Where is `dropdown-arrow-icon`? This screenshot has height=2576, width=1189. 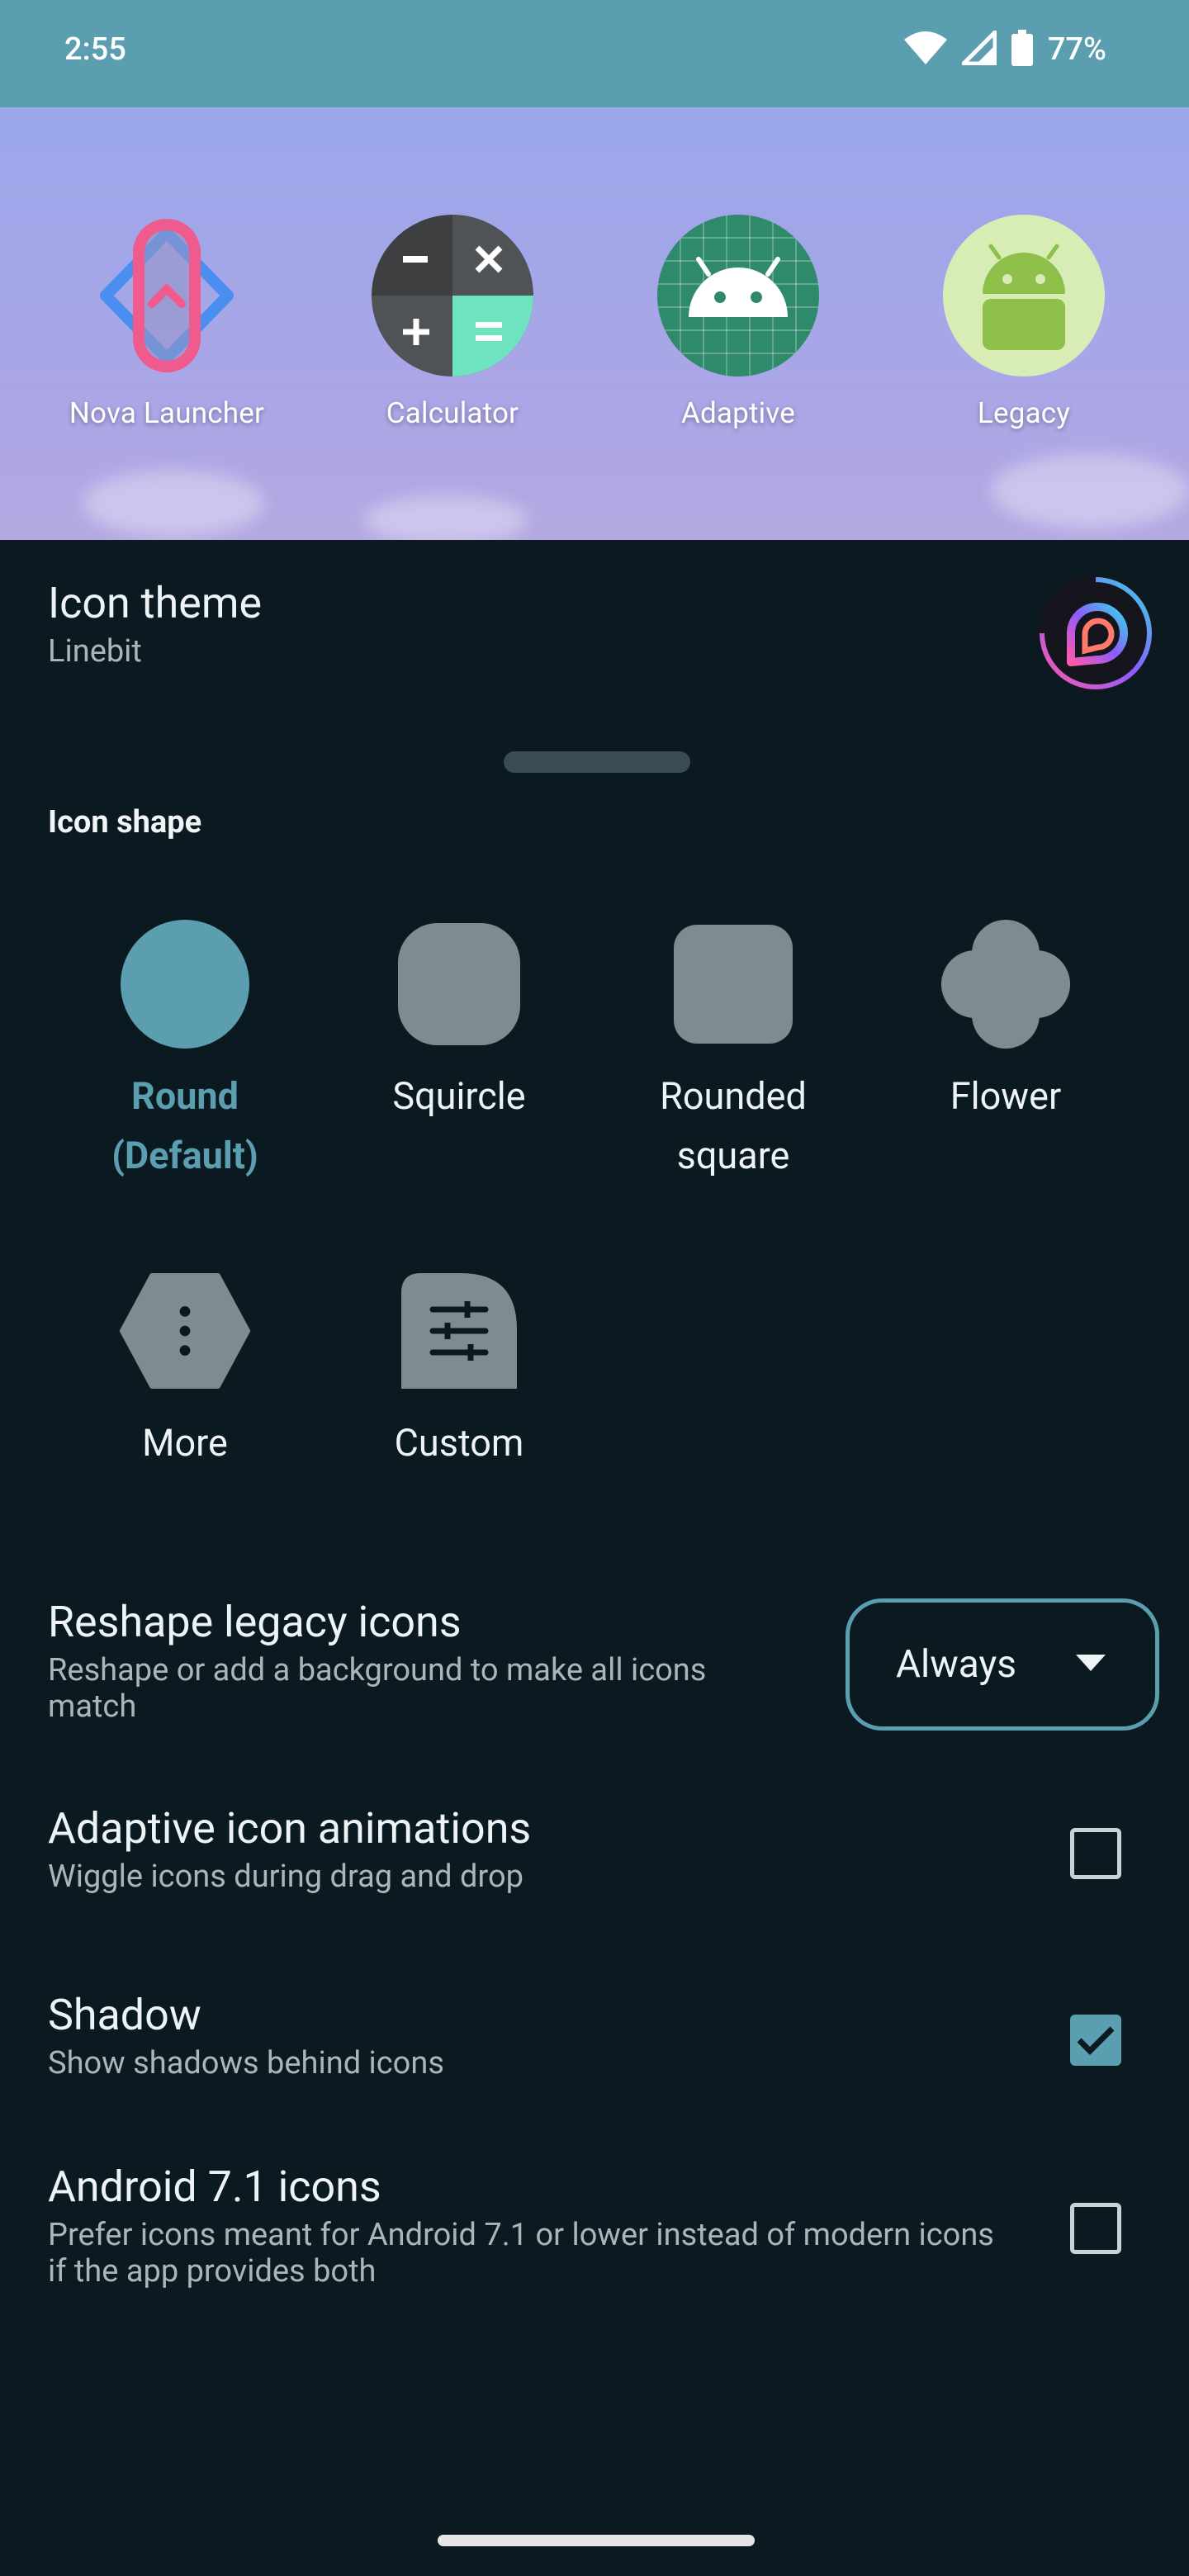
dropdown-arrow-icon is located at coordinates (1091, 1664).